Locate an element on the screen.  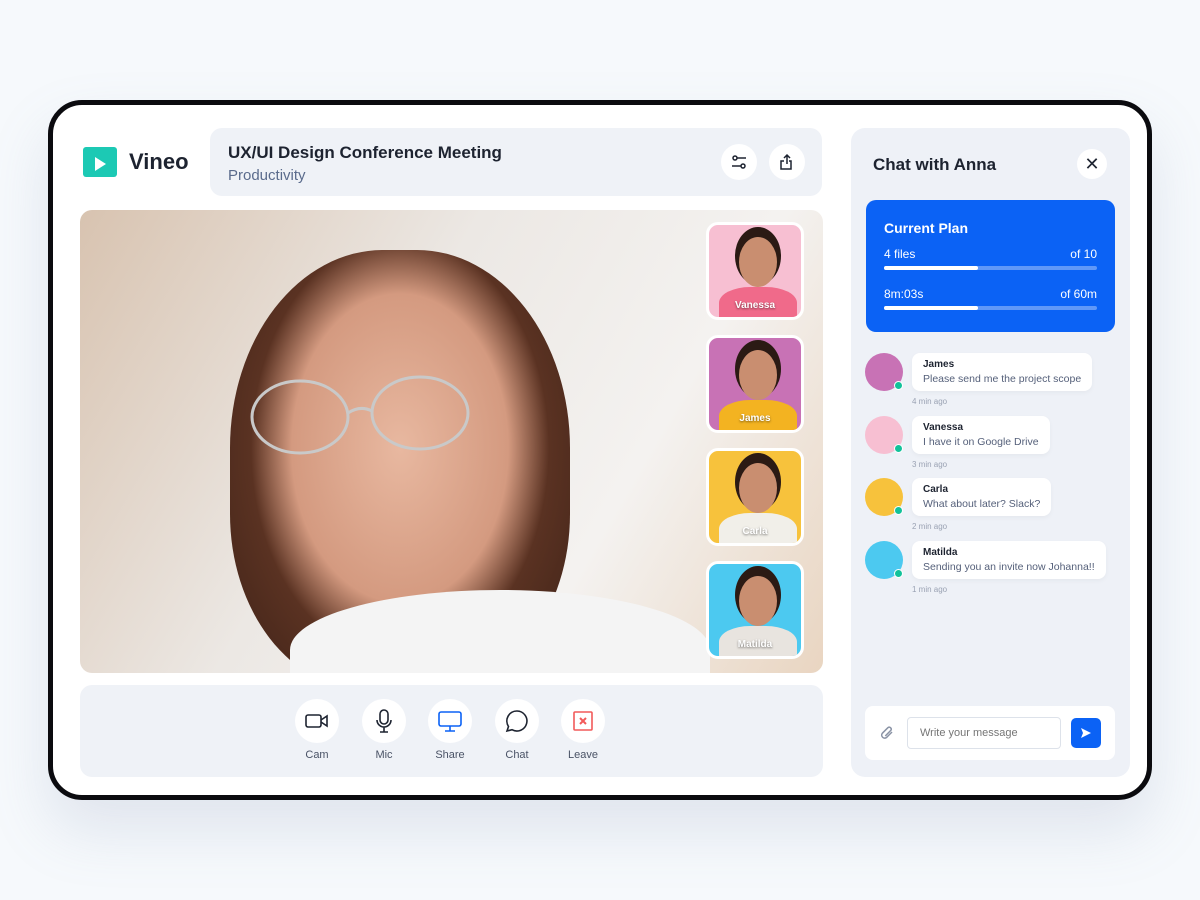
microphone-icon is located at coordinates (384, 721).